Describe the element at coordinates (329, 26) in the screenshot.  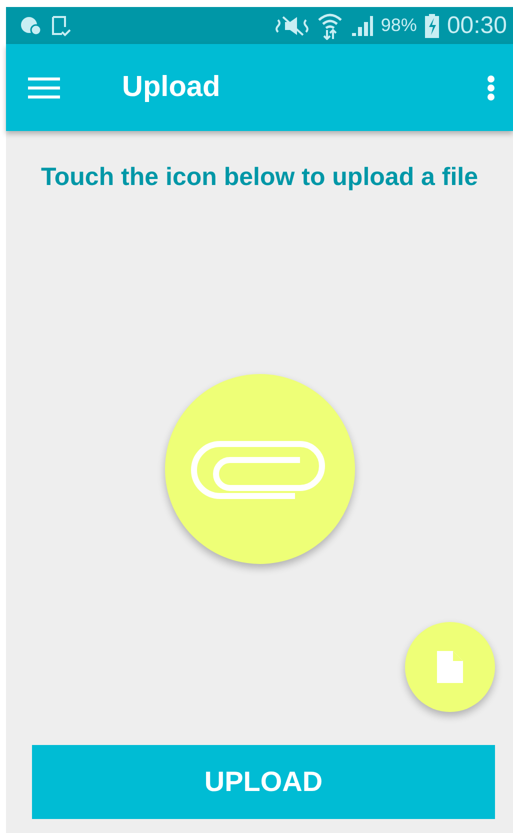
I see `wifi-icon` at that location.